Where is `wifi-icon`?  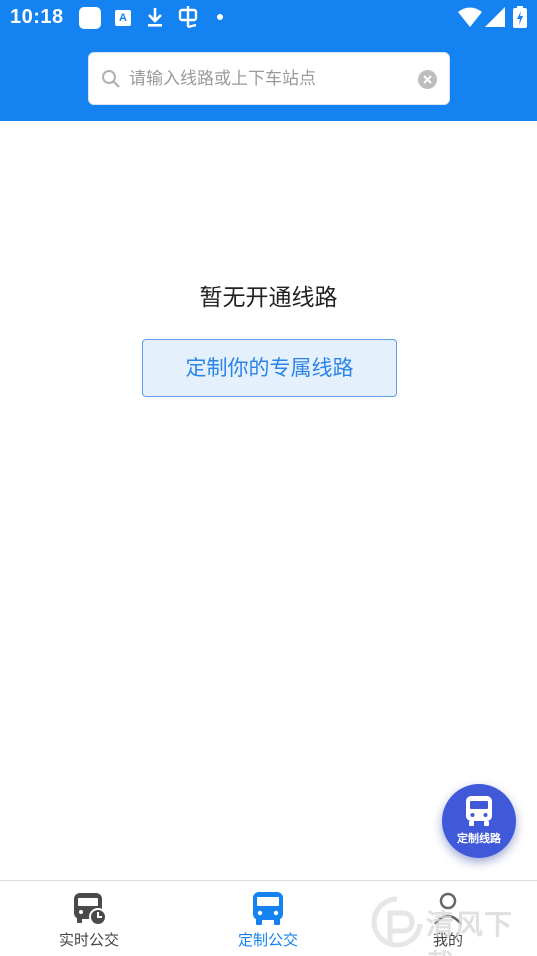 wifi-icon is located at coordinates (470, 19).